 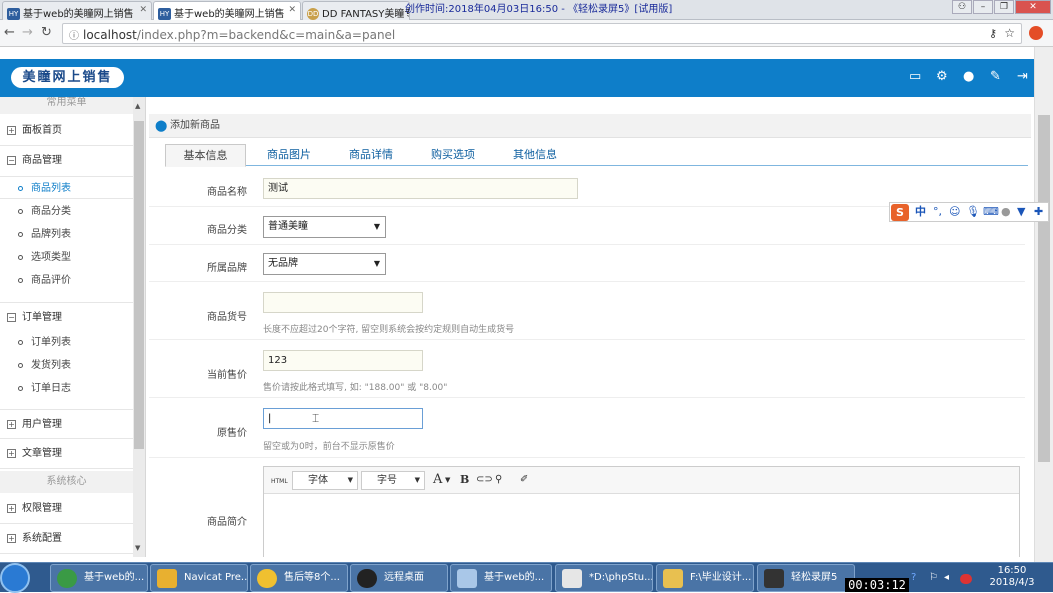 I want to click on window-close-icon: ✕, so click(x=1033, y=7).